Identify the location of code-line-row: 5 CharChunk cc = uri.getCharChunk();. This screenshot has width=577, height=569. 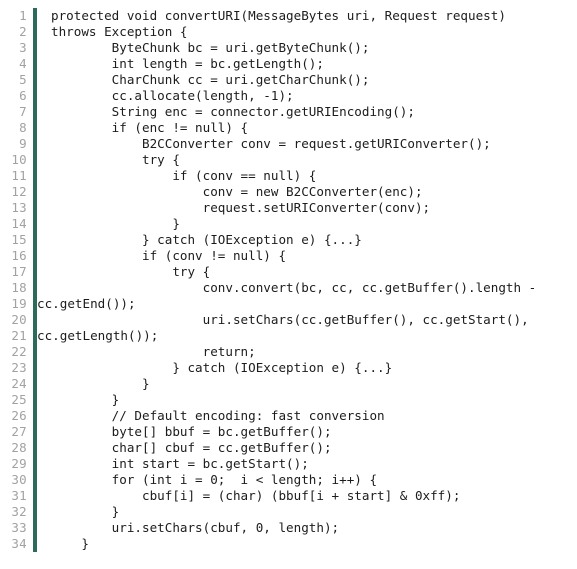
(288, 80).